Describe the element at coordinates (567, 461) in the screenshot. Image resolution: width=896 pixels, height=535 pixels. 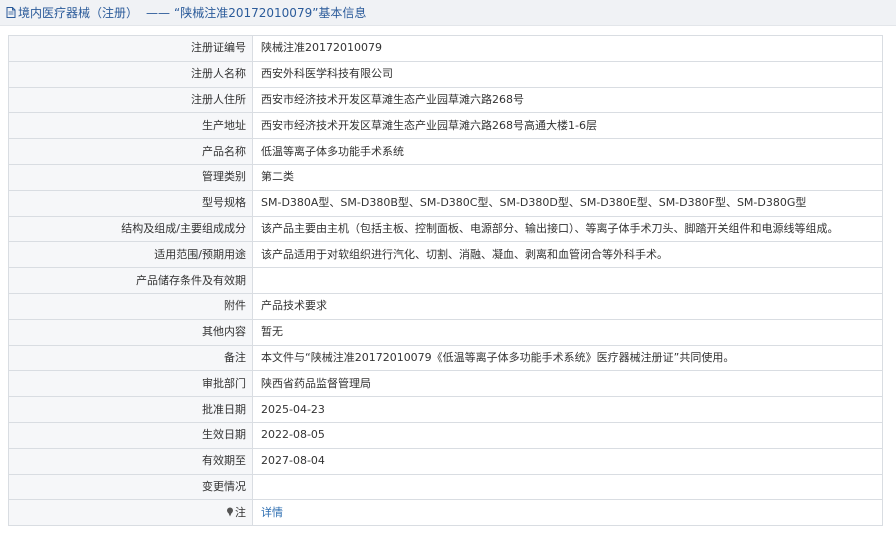
I see `row-value: 2027-08-04` at that location.